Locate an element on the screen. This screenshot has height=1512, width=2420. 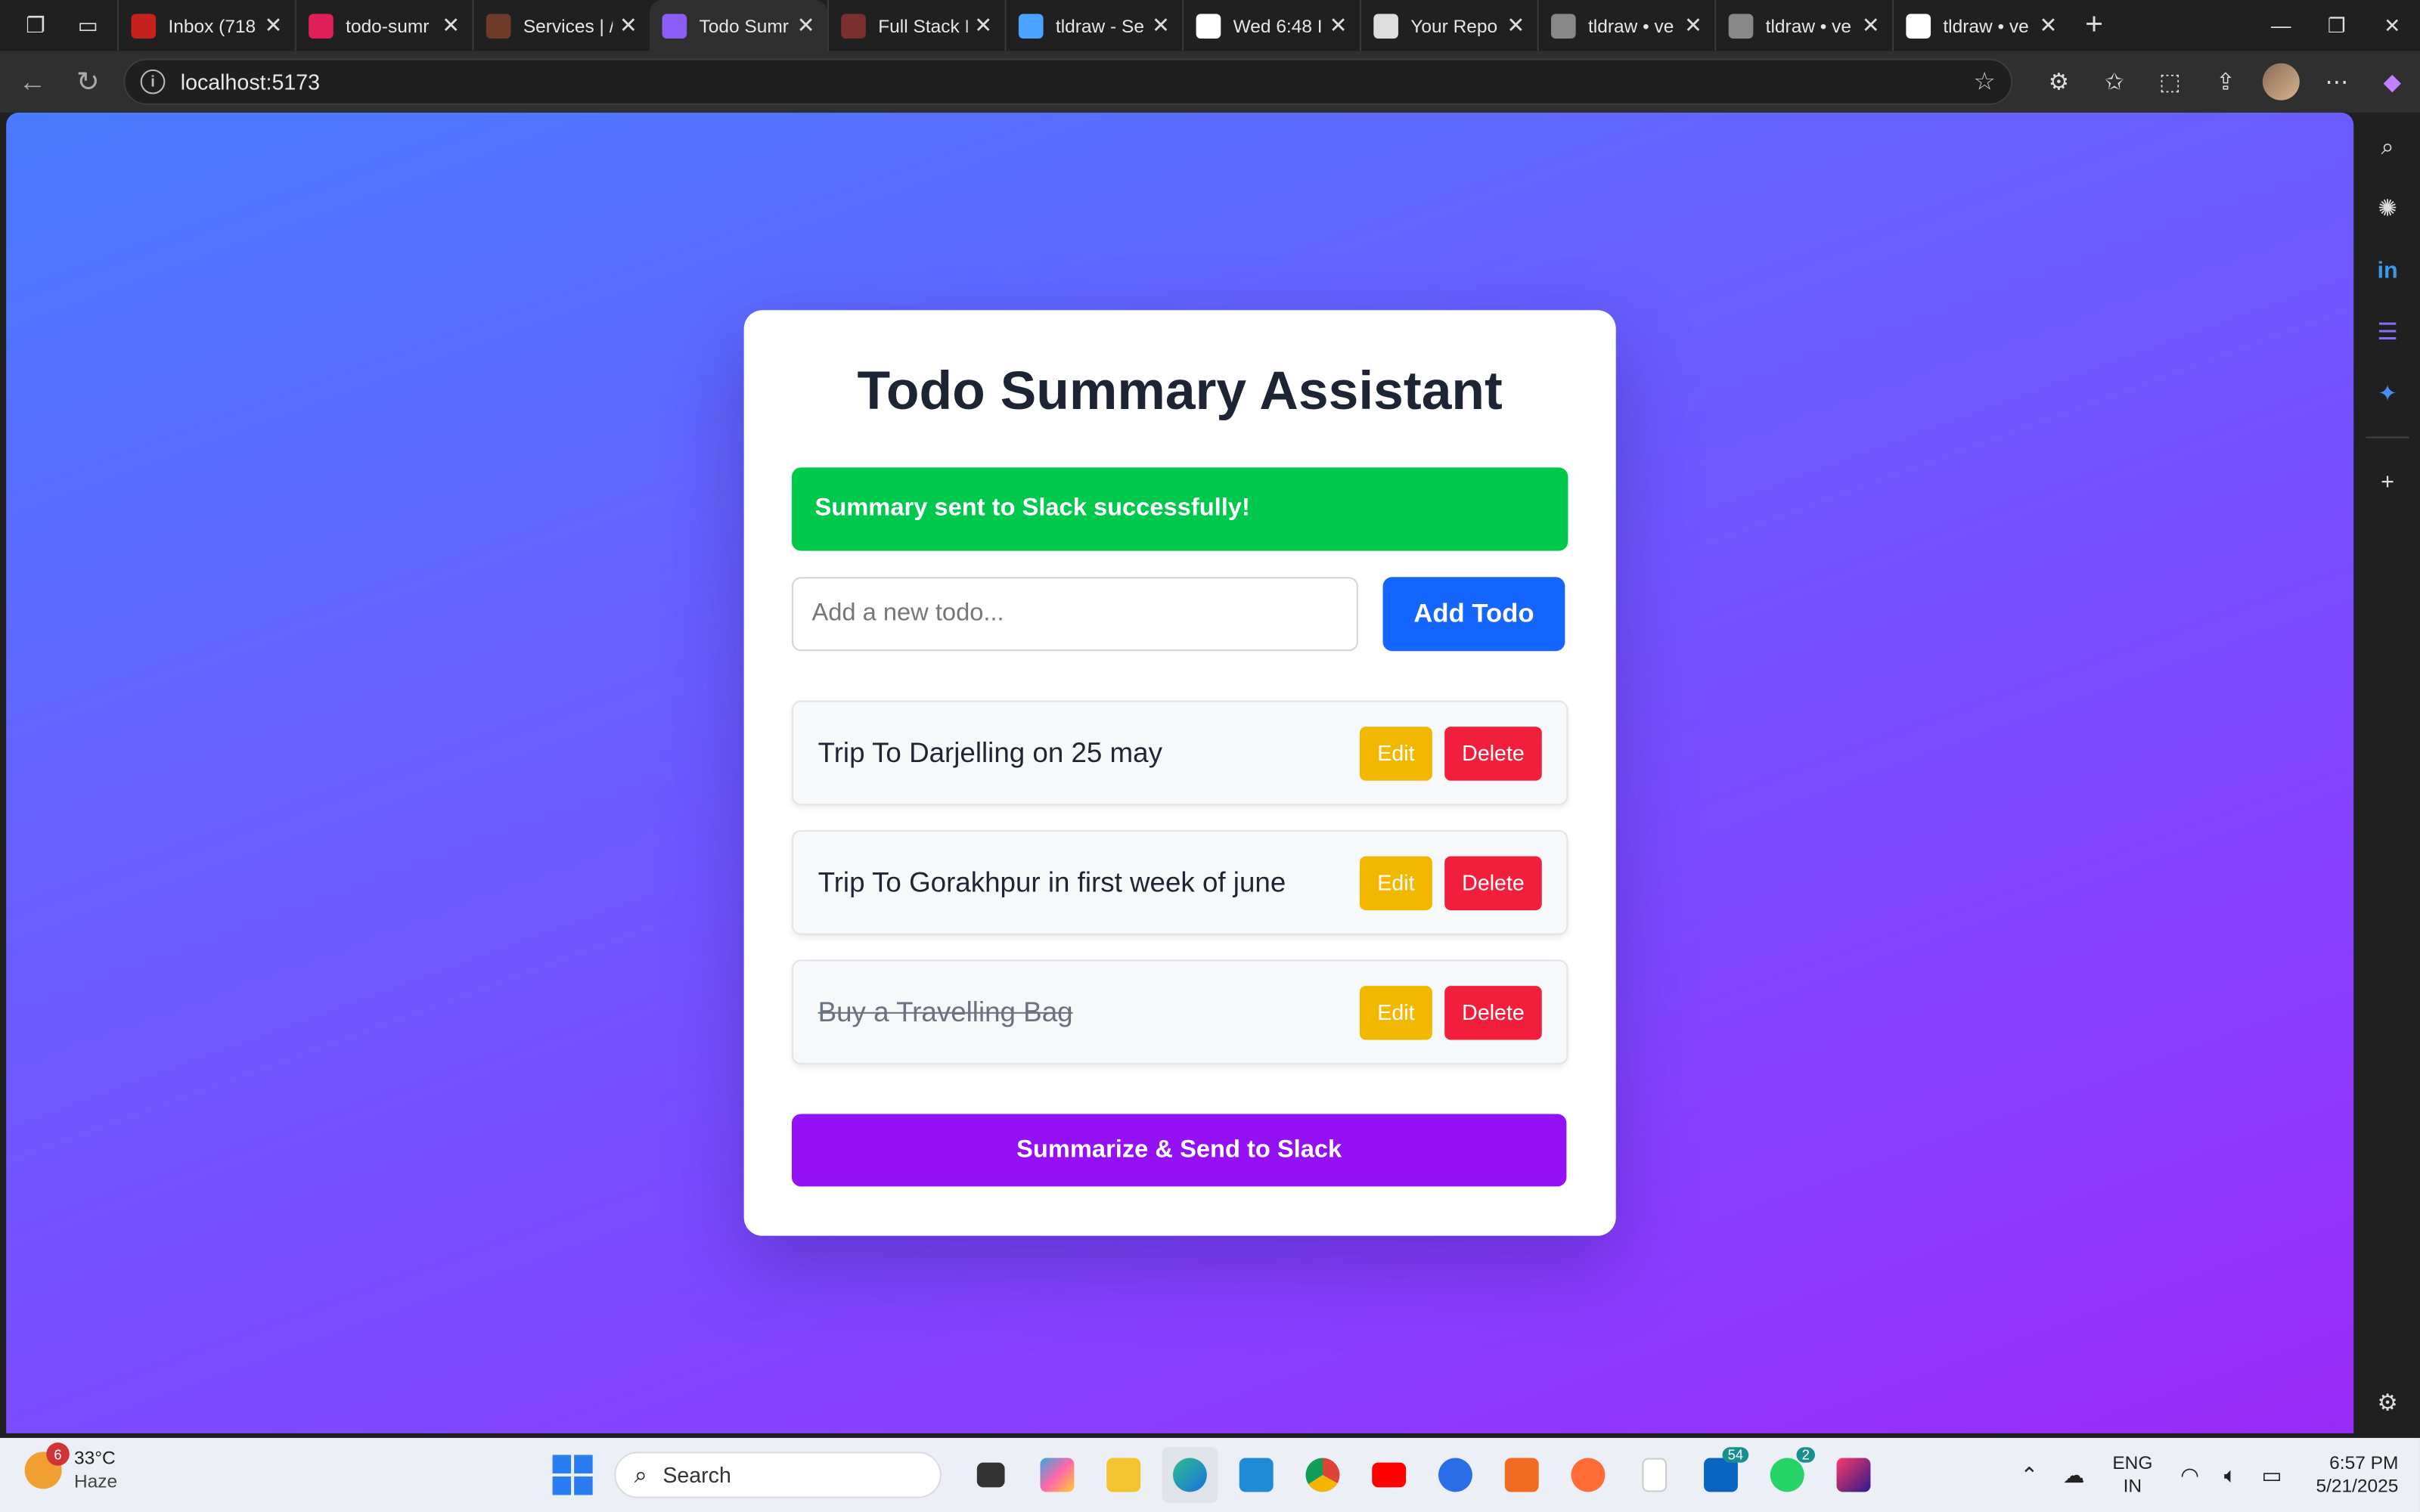
start-pane is located at coordinates (583, 1464).